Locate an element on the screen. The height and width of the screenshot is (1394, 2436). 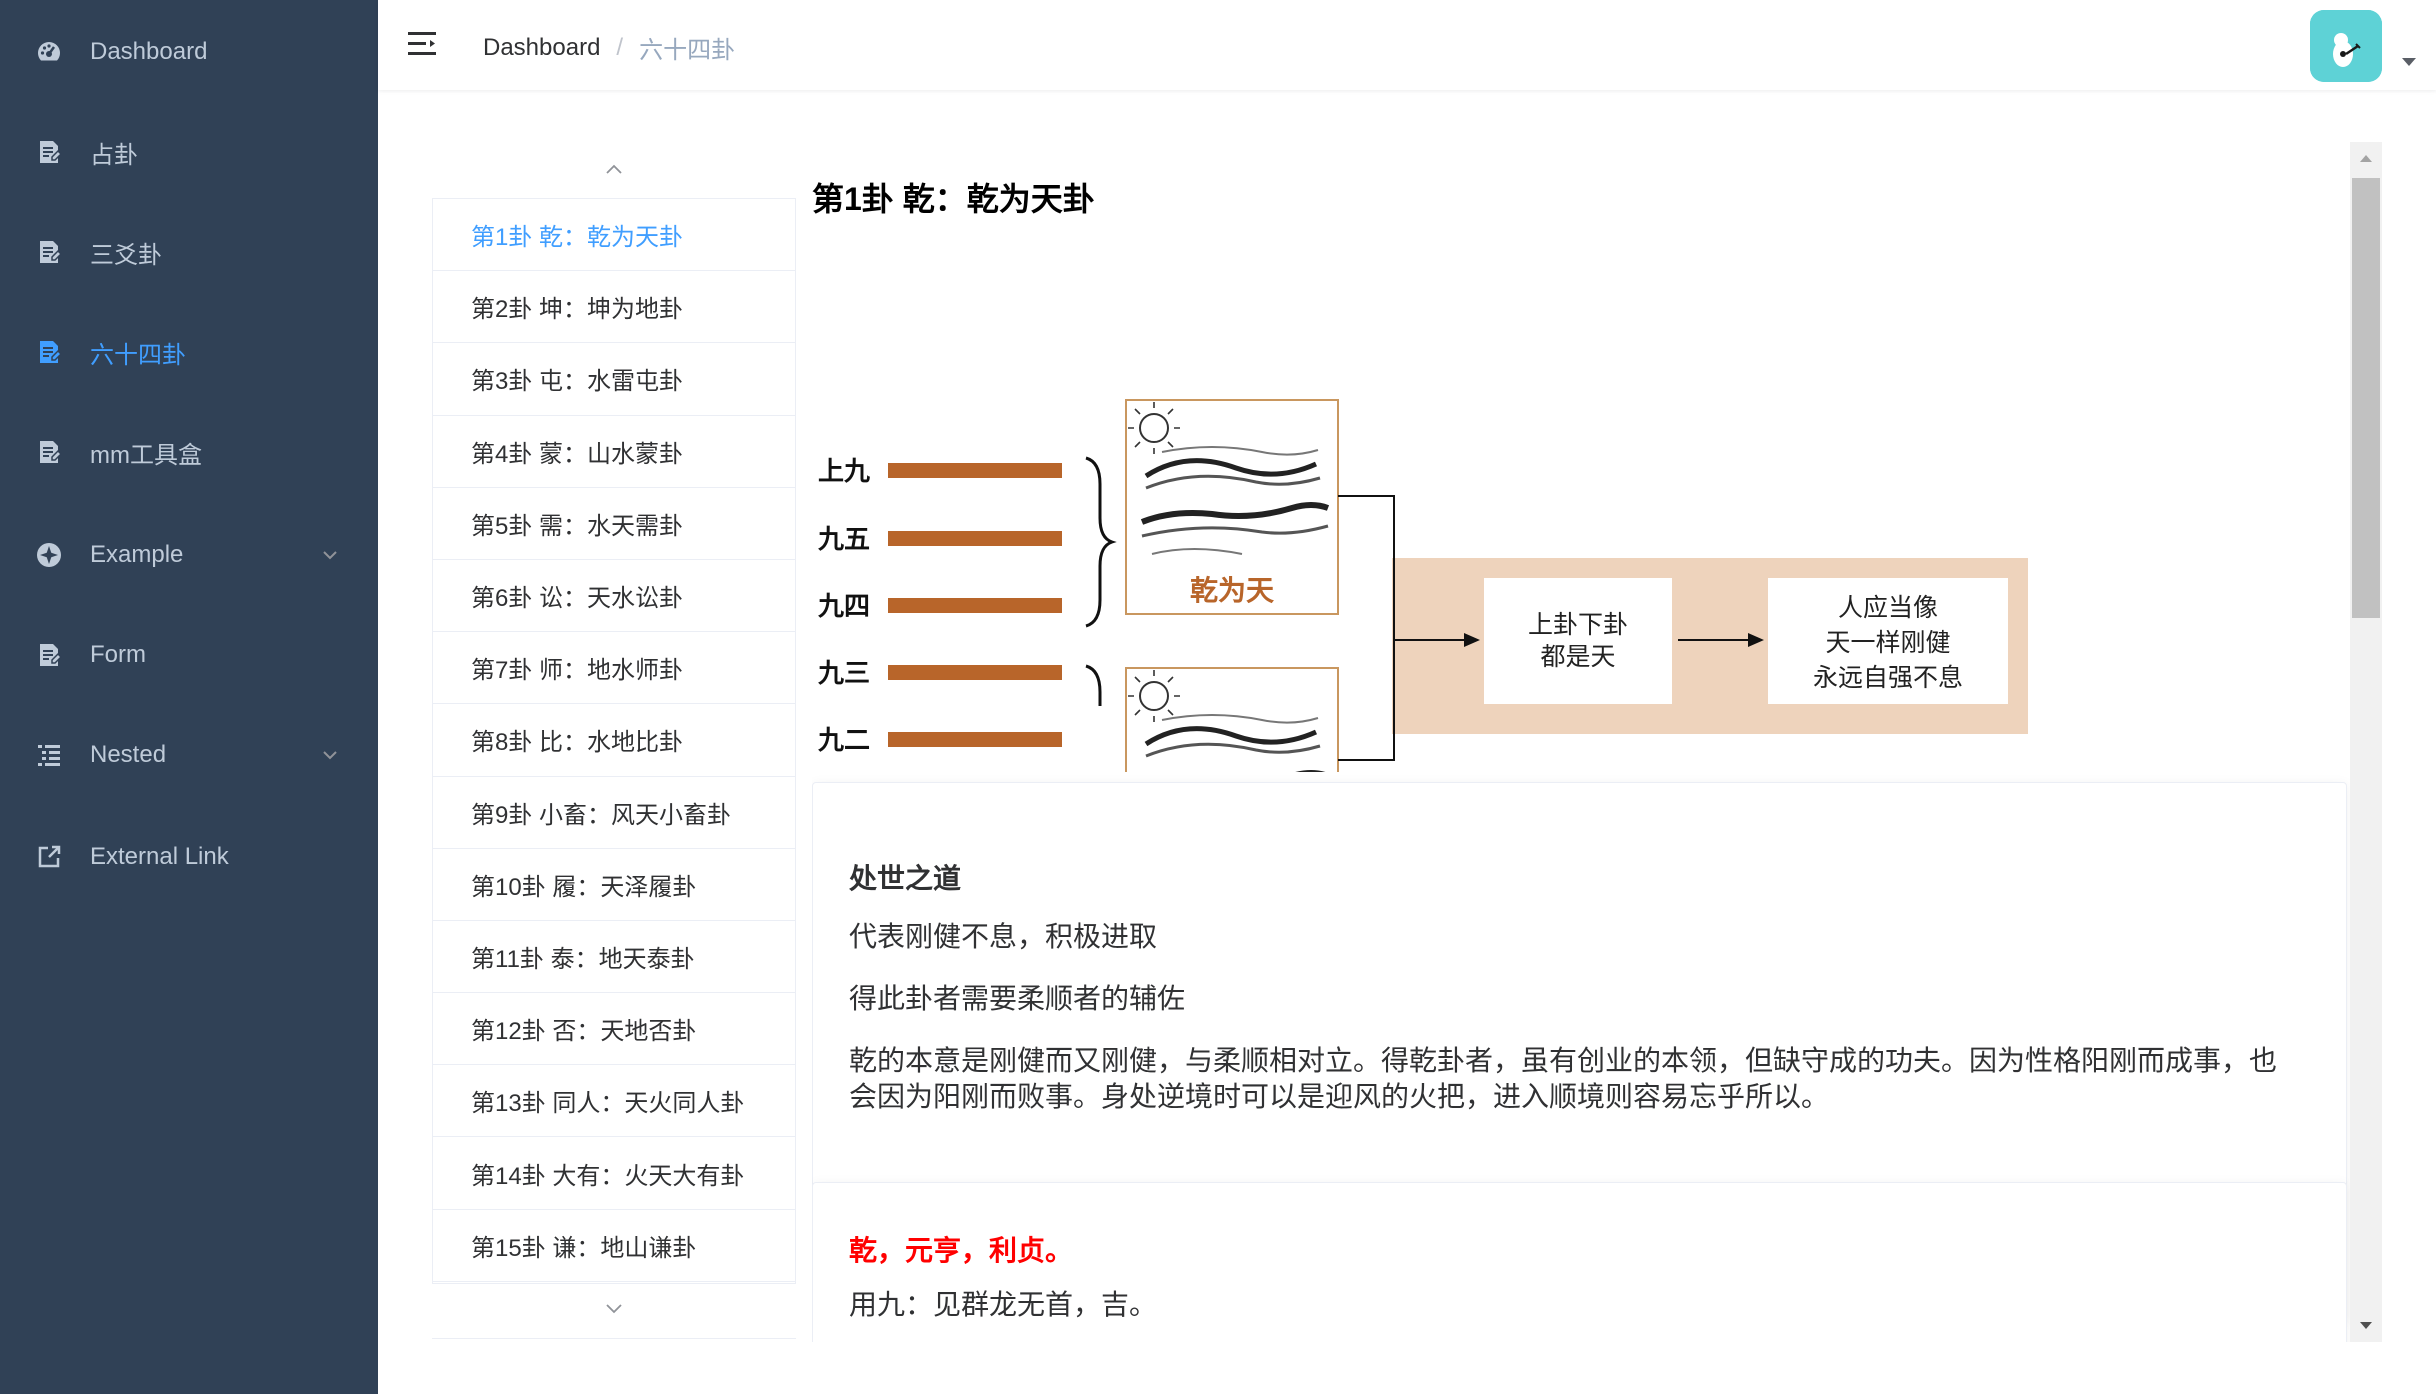
upper-trigram-image: 乾为天 is located at coordinates (1232, 507).